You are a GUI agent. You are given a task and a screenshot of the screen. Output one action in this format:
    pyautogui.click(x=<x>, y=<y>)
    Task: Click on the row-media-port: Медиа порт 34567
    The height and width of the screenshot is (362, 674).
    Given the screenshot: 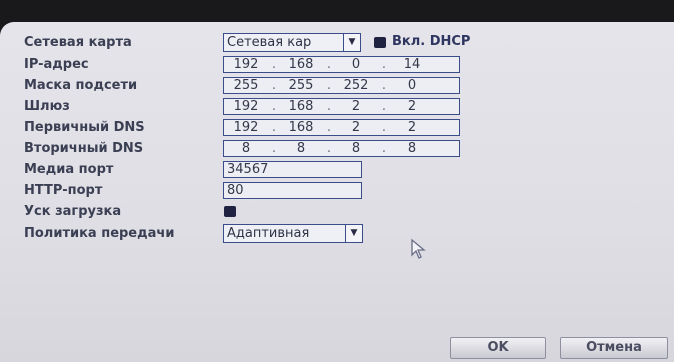 What is the action you would take?
    pyautogui.click(x=344, y=171)
    